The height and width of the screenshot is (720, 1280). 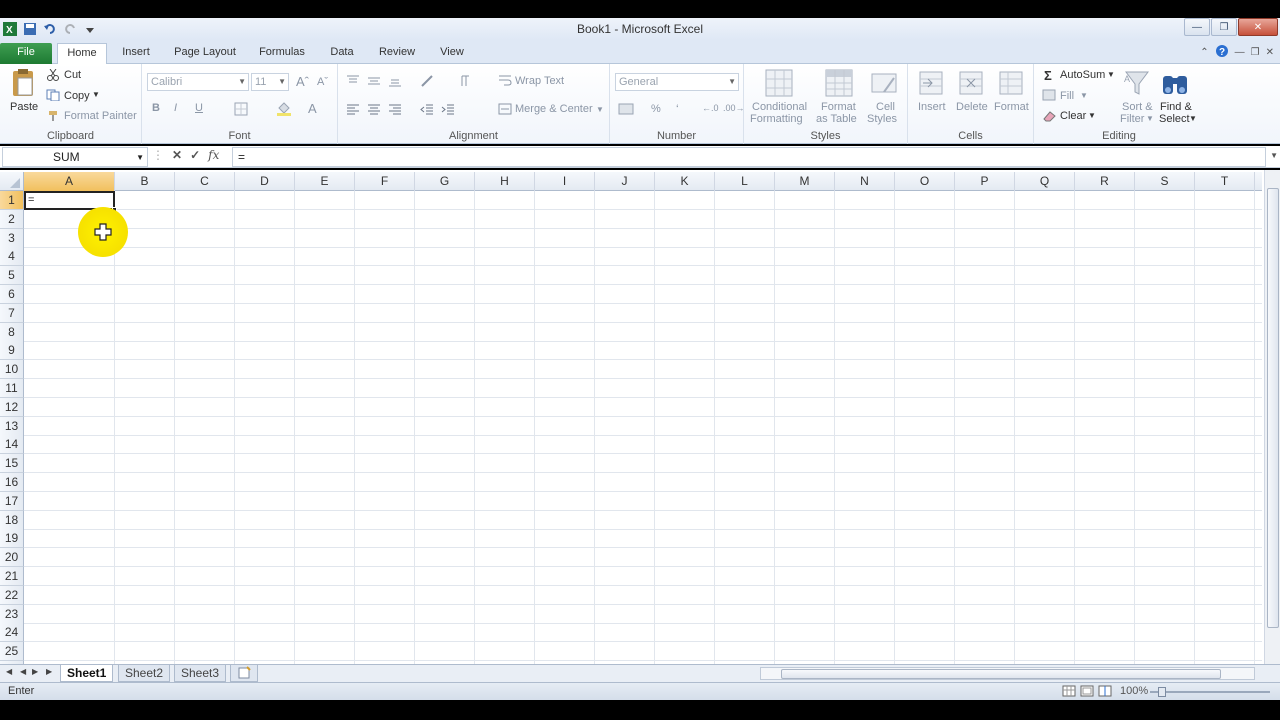 I want to click on italic-button: I, so click(x=175, y=108).